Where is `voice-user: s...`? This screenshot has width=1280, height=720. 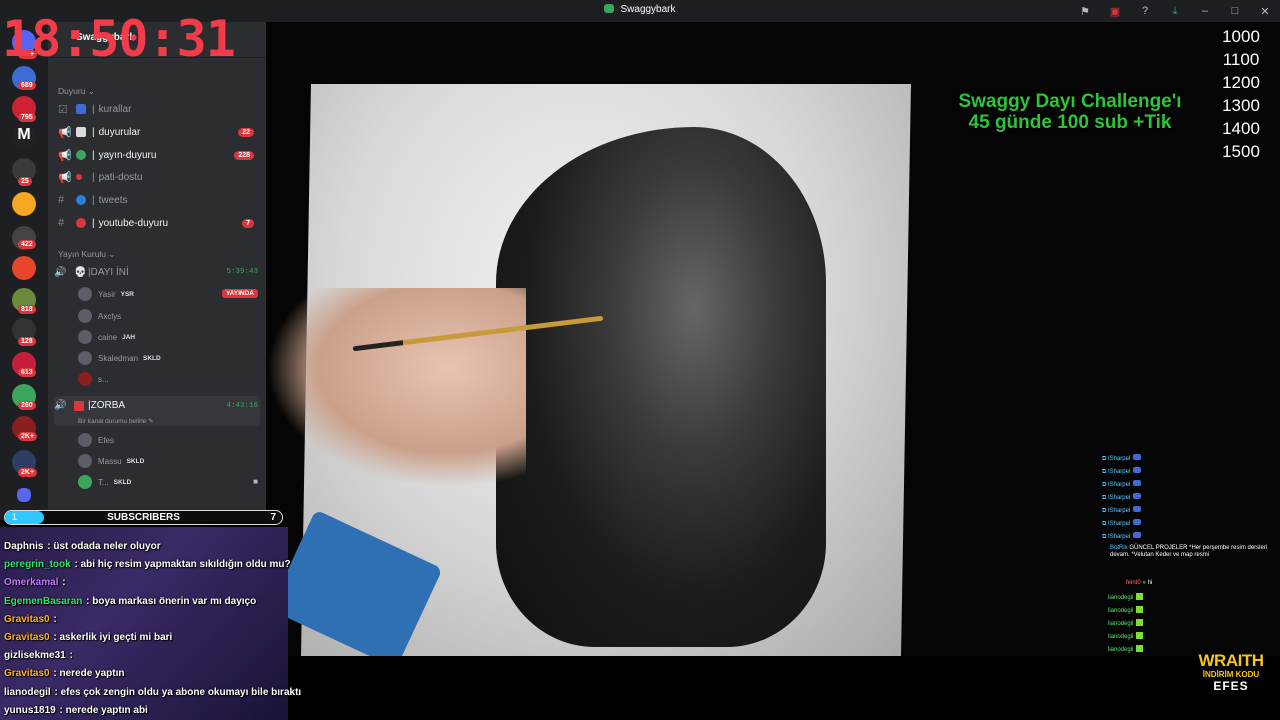 voice-user: s... is located at coordinates (93, 379).